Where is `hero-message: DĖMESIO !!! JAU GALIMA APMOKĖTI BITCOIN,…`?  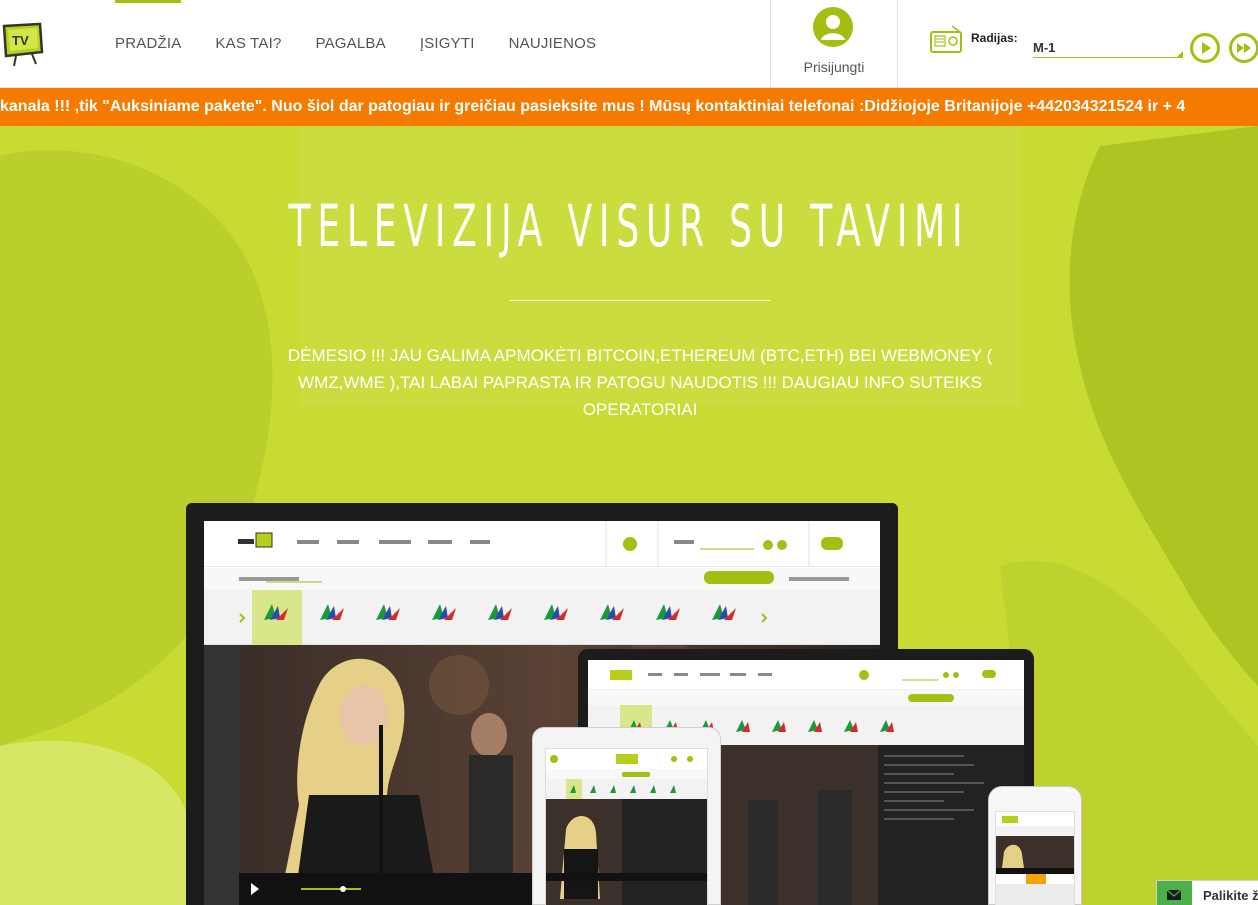
hero-message: DĖMESIO !!! JAU GALIMA APMOKĖTI BITCOIN,… is located at coordinates (640, 382).